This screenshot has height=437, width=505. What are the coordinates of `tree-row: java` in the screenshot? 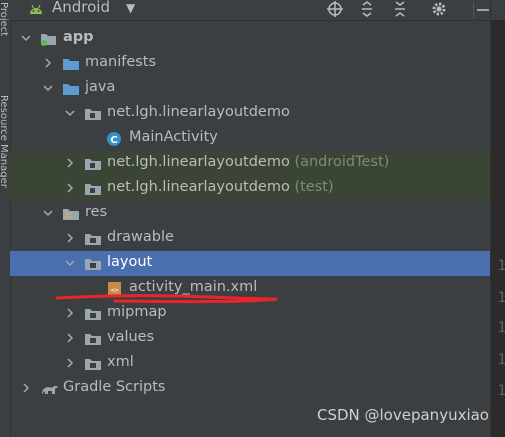 It's located at (250, 88).